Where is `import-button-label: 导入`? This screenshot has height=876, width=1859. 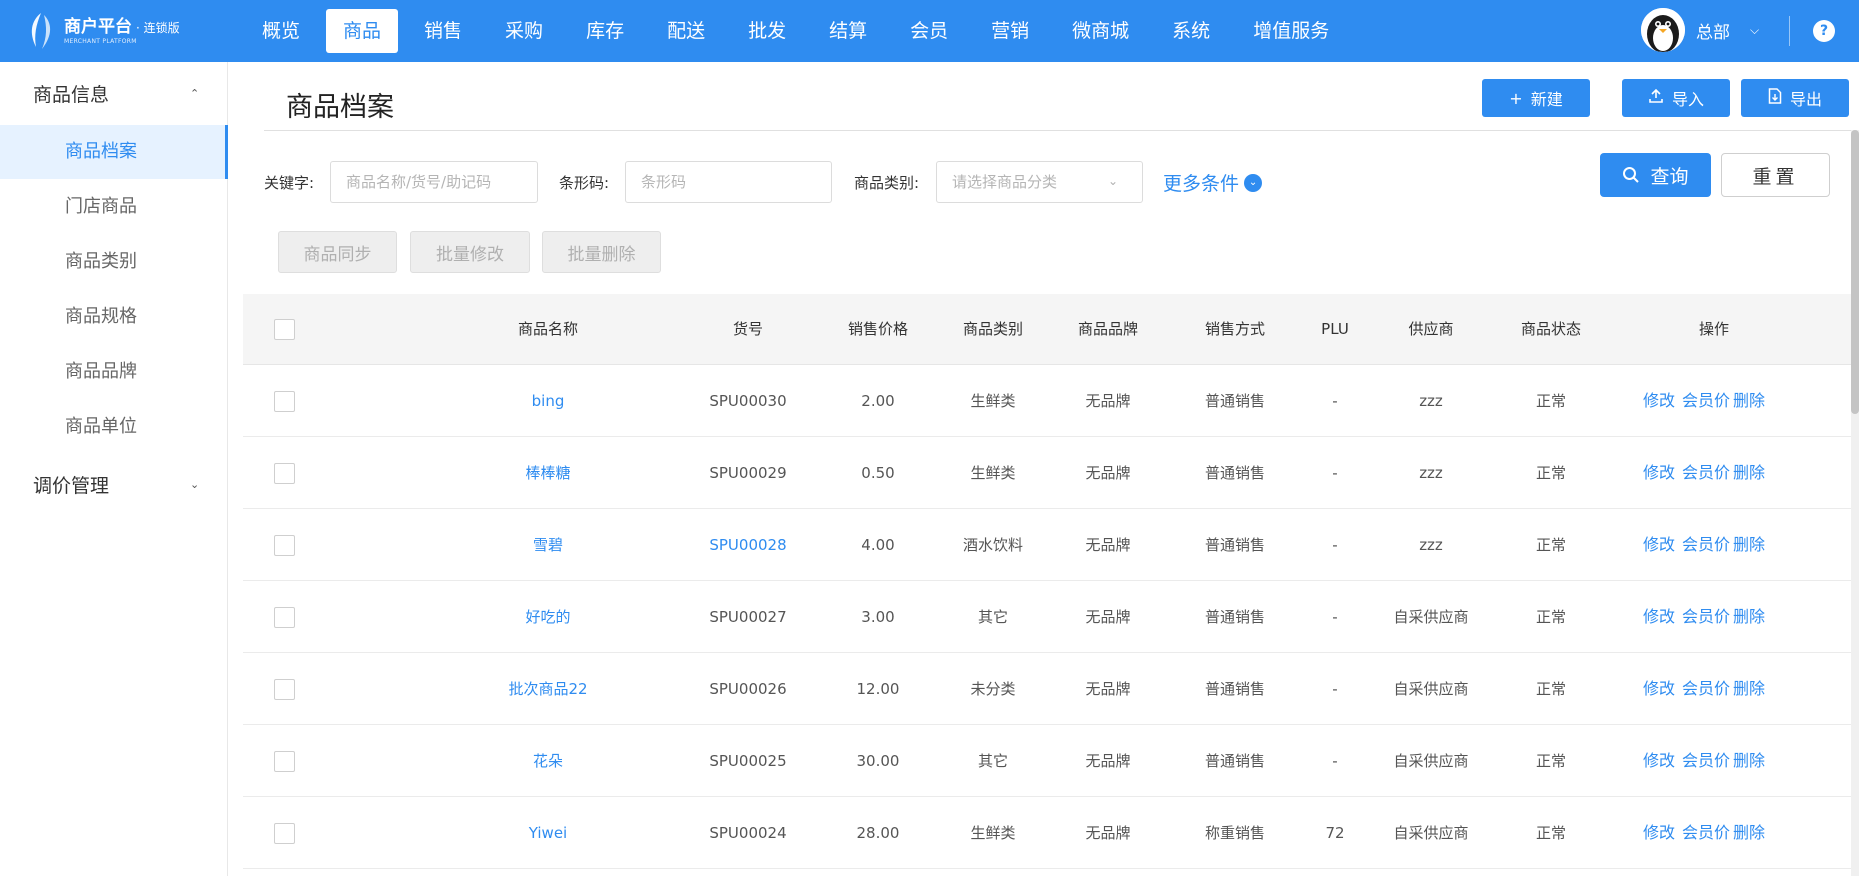
import-button-label: 导入 is located at coordinates (1687, 99).